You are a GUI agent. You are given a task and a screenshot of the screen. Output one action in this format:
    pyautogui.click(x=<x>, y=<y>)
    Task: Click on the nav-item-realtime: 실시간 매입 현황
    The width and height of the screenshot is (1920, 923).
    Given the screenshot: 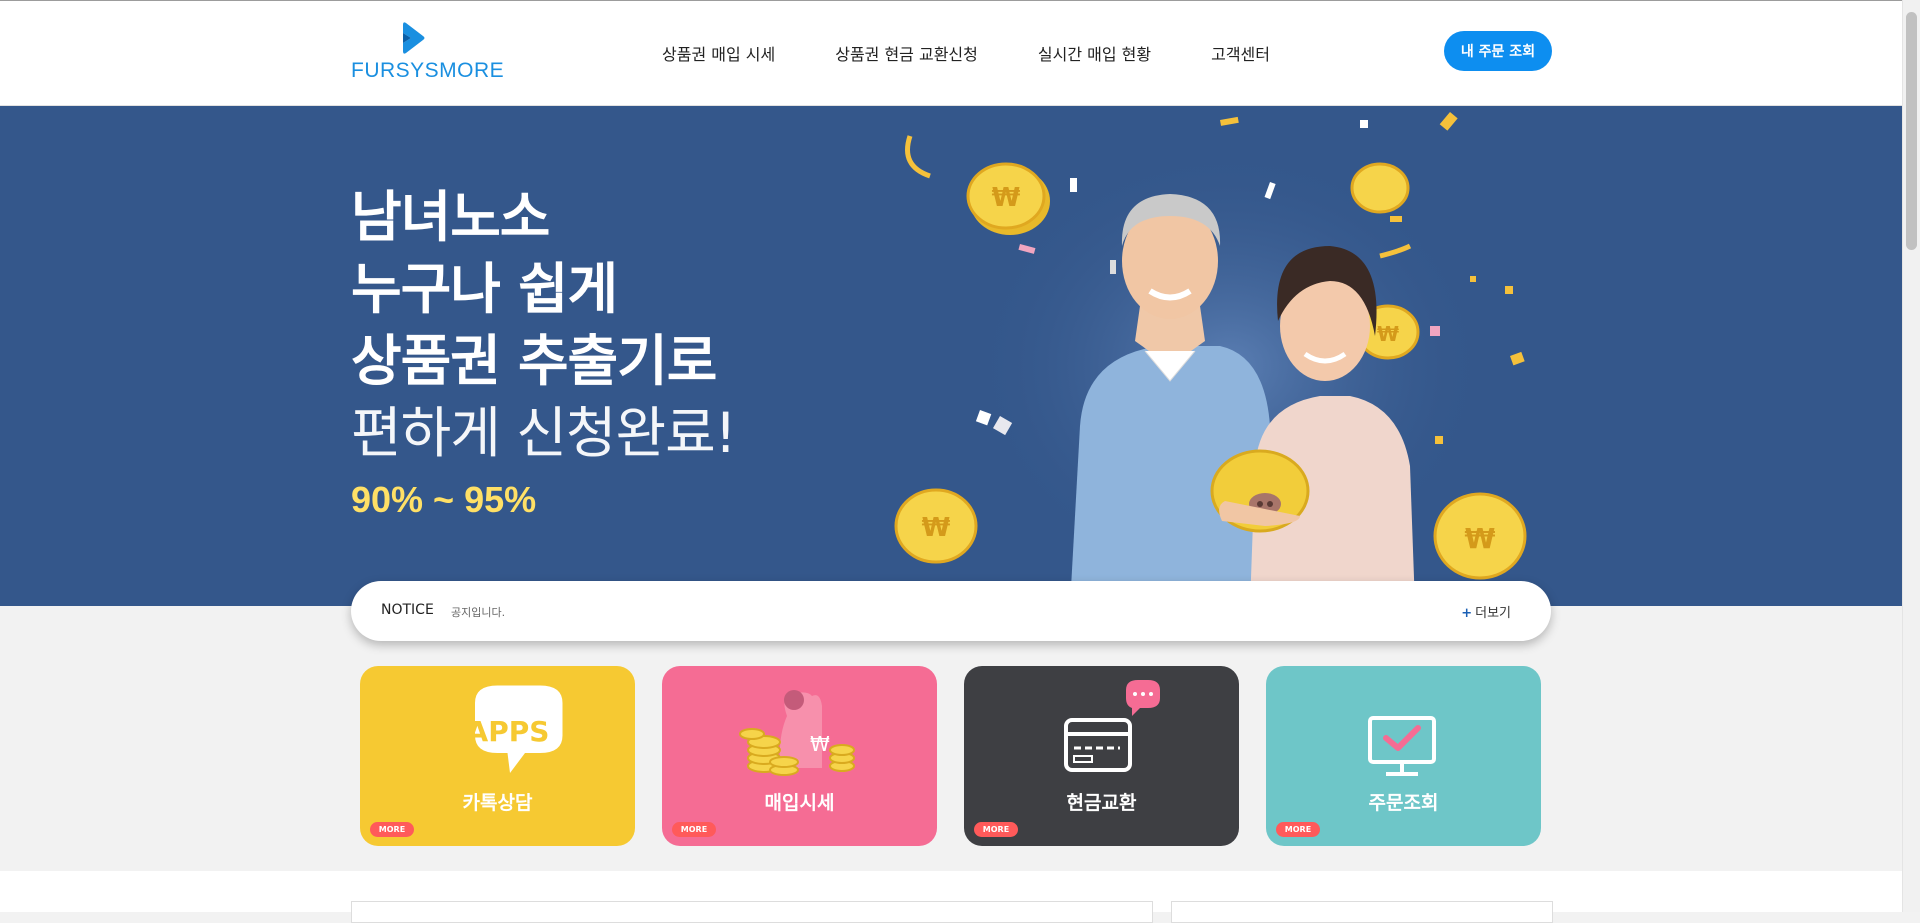 What is the action you would take?
    pyautogui.click(x=1094, y=53)
    